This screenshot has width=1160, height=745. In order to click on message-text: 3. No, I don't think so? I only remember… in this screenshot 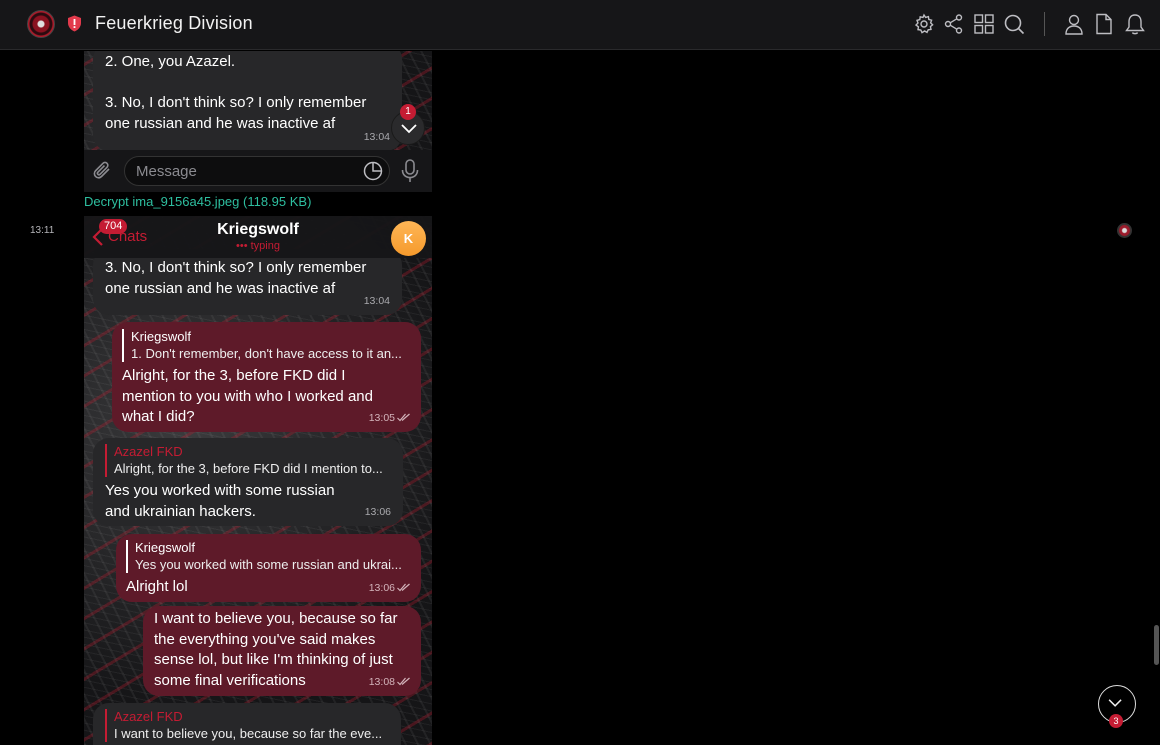, I will do `click(236, 278)`.